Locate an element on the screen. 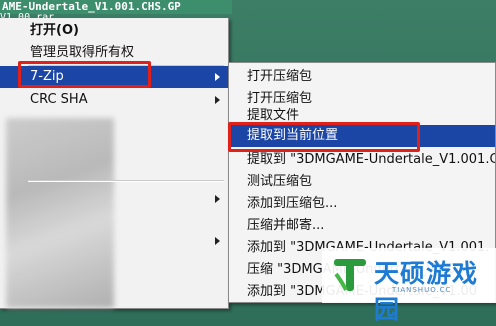 The width and height of the screenshot is (496, 326). submenu-item-label: 测试压缩包 is located at coordinates (280, 181).